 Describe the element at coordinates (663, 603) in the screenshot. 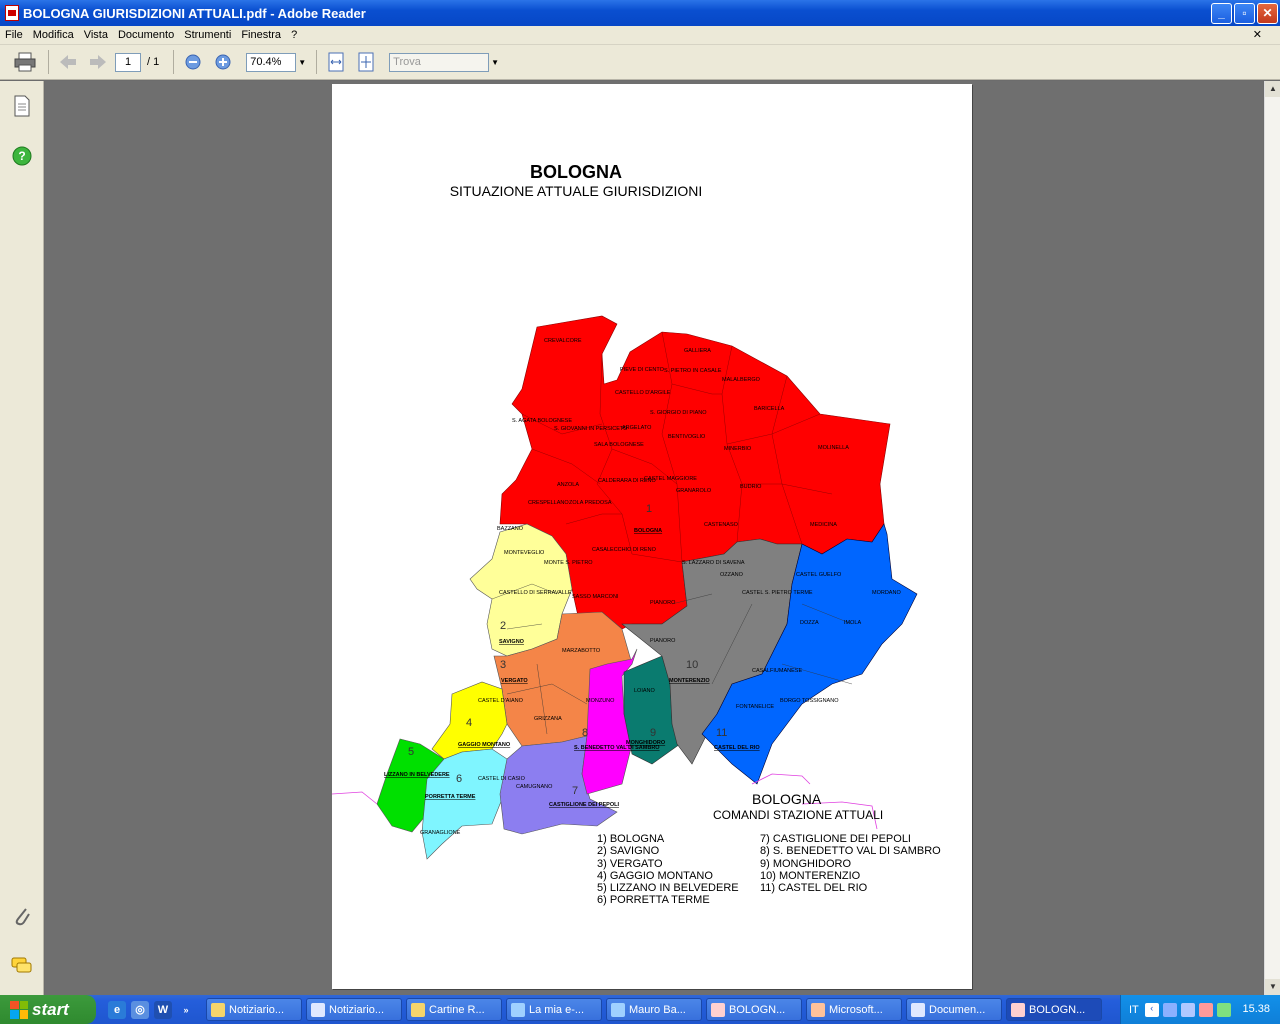

I see `label-pianoro-small: PIANORO` at that location.